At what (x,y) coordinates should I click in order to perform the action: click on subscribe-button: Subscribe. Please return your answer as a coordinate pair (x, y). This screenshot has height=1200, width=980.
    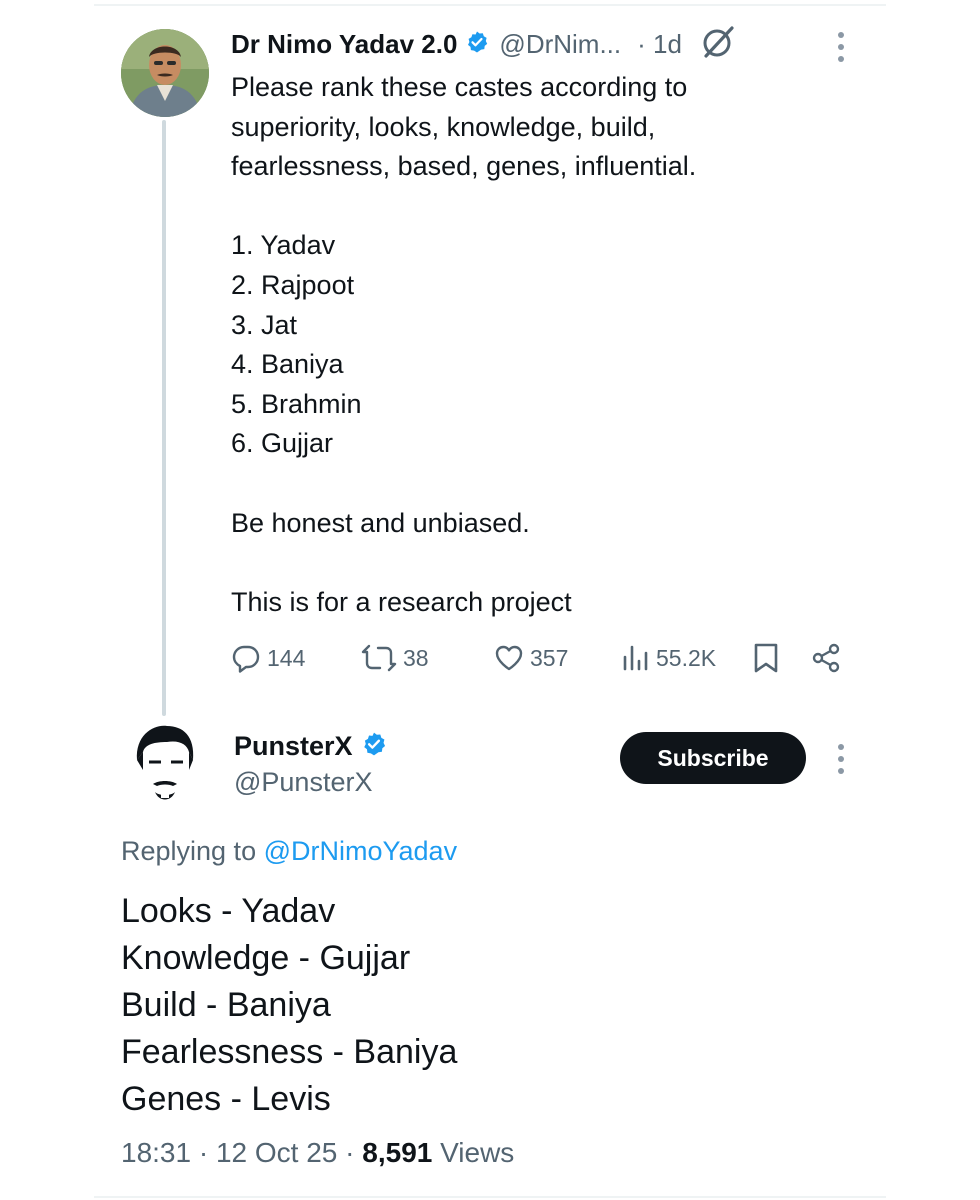
    Looking at the image, I should click on (713, 758).